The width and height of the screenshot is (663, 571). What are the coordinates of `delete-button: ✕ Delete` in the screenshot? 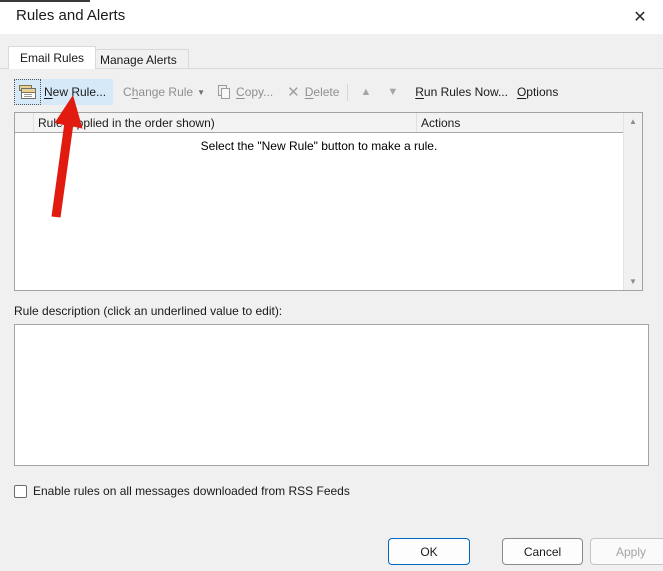 It's located at (313, 92).